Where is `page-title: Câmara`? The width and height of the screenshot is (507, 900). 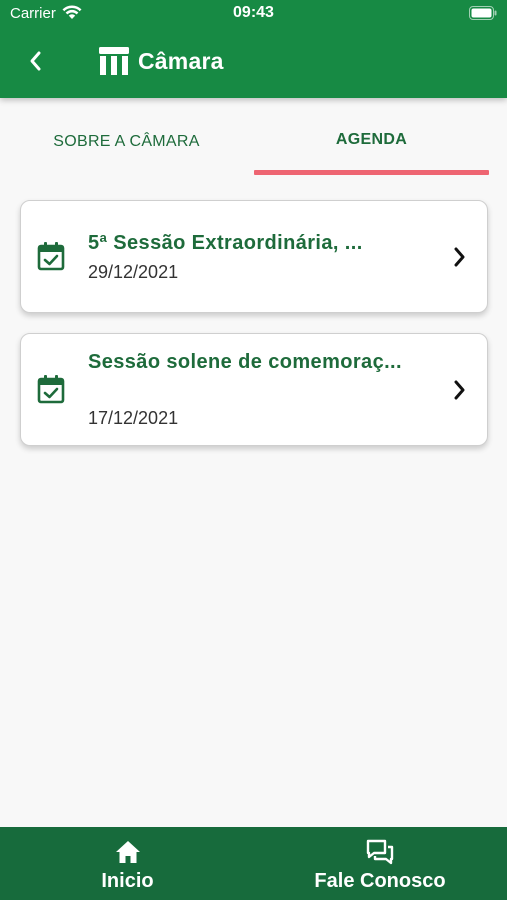 page-title: Câmara is located at coordinates (181, 60).